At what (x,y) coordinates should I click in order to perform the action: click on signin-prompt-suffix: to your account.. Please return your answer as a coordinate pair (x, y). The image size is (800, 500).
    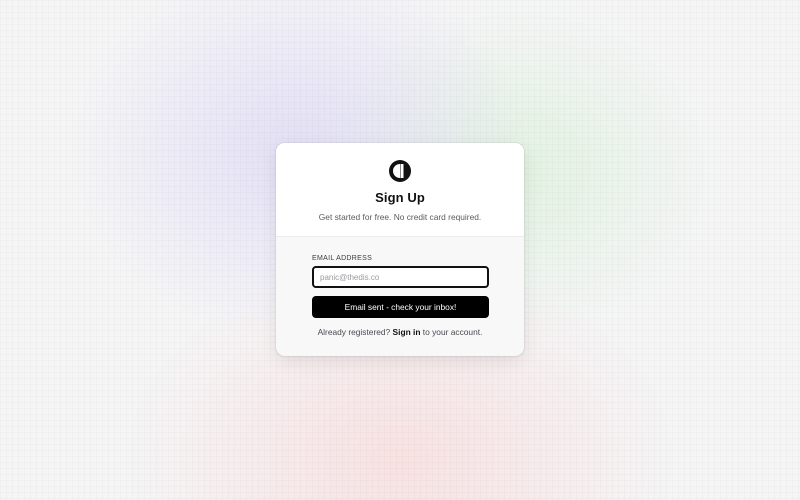
    Looking at the image, I should click on (452, 332).